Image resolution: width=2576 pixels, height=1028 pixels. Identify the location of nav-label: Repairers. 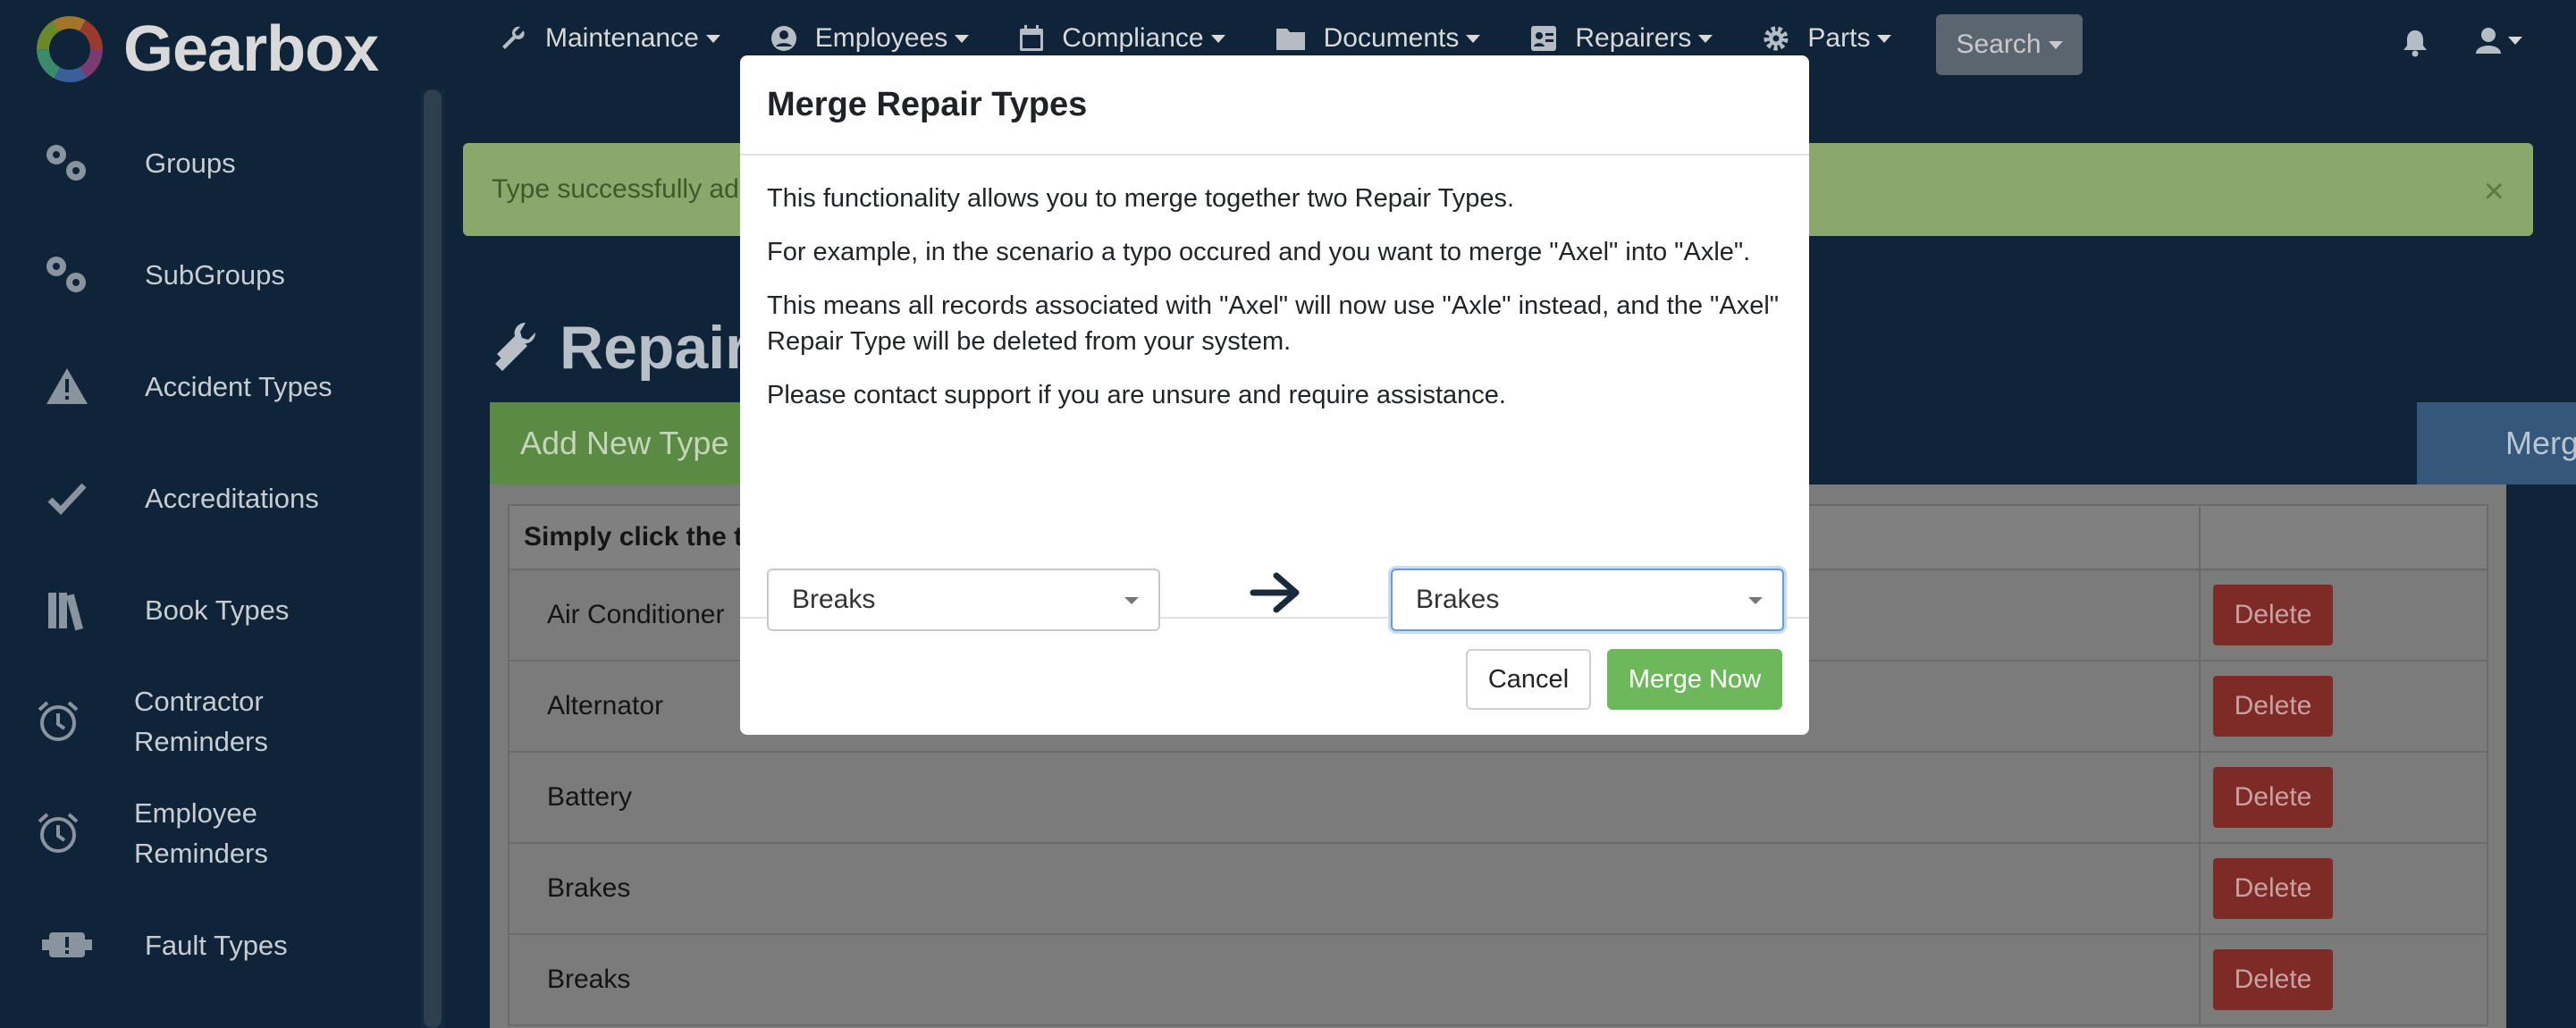
(1634, 38).